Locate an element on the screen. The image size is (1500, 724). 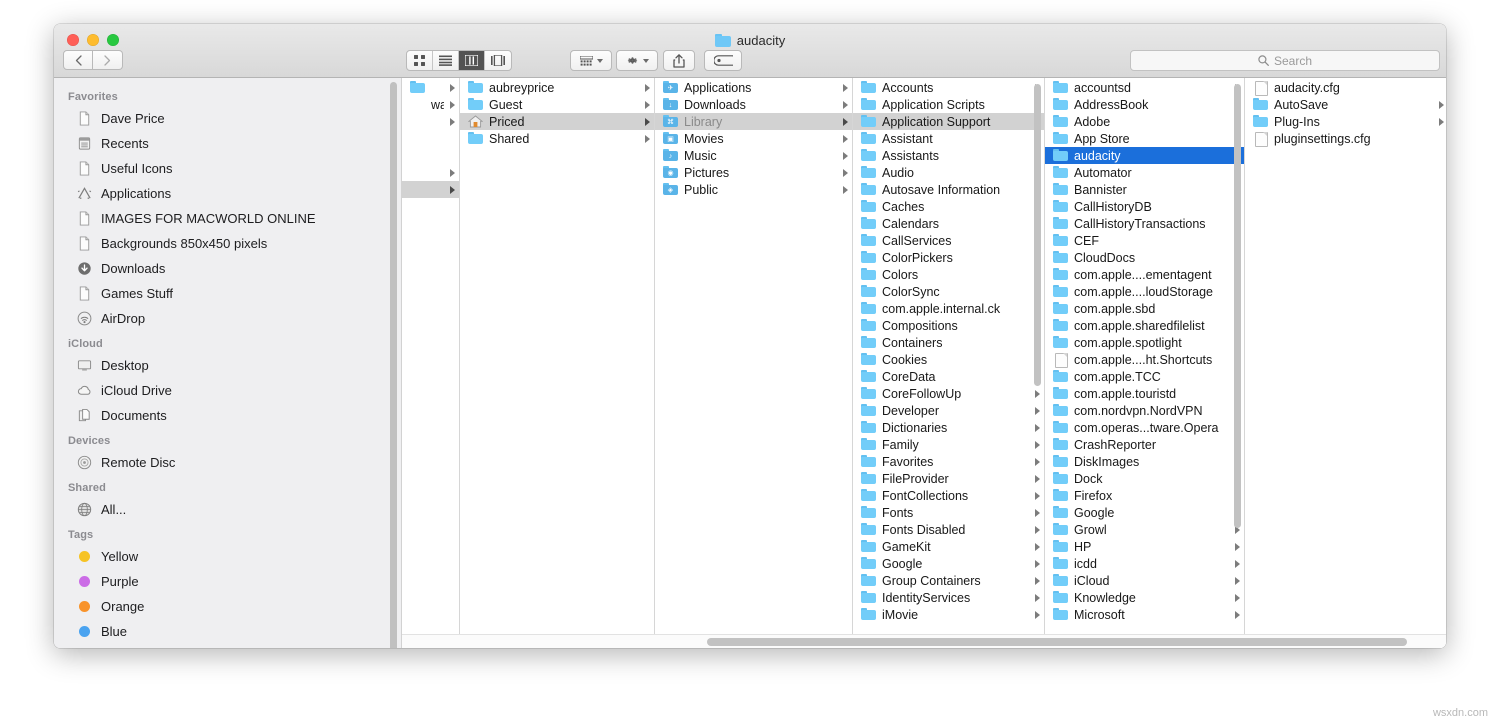
column-row: com.apple.internal.ck is located at coordinates (948, 308).